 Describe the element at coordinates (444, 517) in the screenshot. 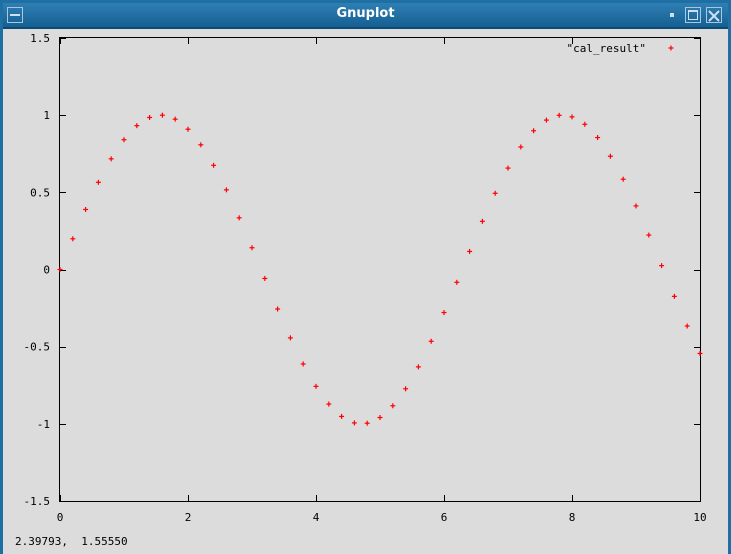

I see `x-tick-label: 6` at that location.